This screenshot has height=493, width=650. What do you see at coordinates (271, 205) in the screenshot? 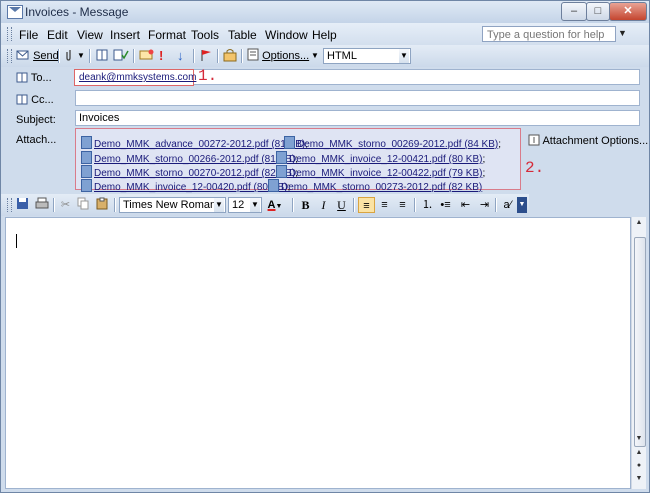
I see `font-color-icon: A` at bounding box center [271, 205].